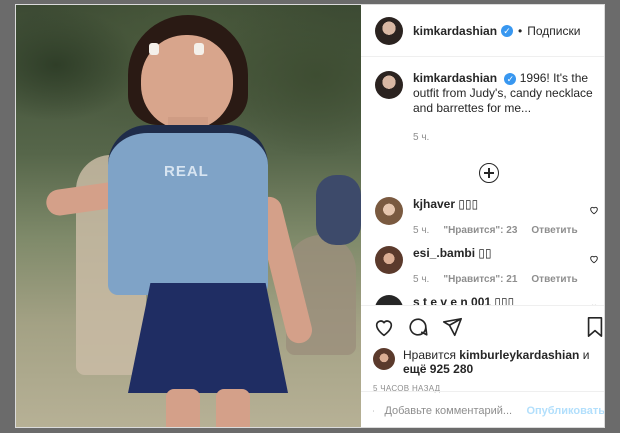 The width and height of the screenshot is (620, 433). Describe the element at coordinates (208, 338) in the screenshot. I see `photo-skirt` at that location.